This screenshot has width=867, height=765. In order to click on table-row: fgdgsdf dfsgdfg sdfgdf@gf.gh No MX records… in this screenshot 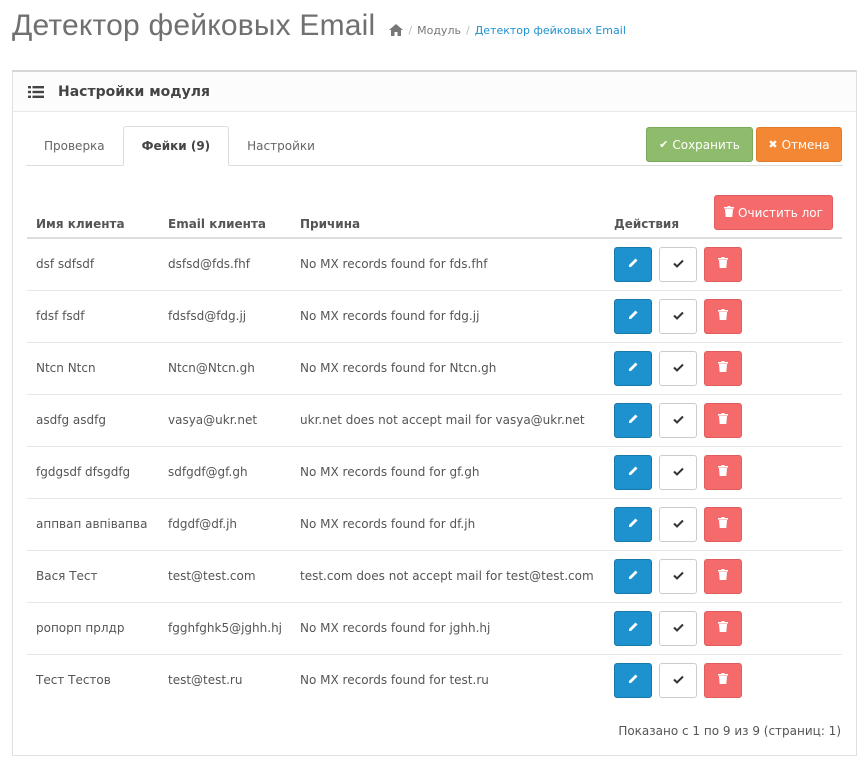, I will do `click(434, 472)`.